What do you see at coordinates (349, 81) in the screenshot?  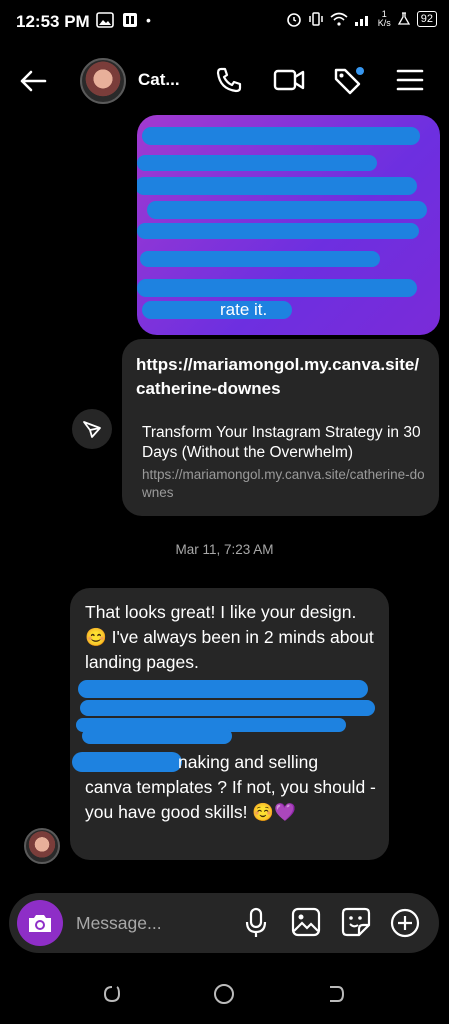 I see `tag-icon` at bounding box center [349, 81].